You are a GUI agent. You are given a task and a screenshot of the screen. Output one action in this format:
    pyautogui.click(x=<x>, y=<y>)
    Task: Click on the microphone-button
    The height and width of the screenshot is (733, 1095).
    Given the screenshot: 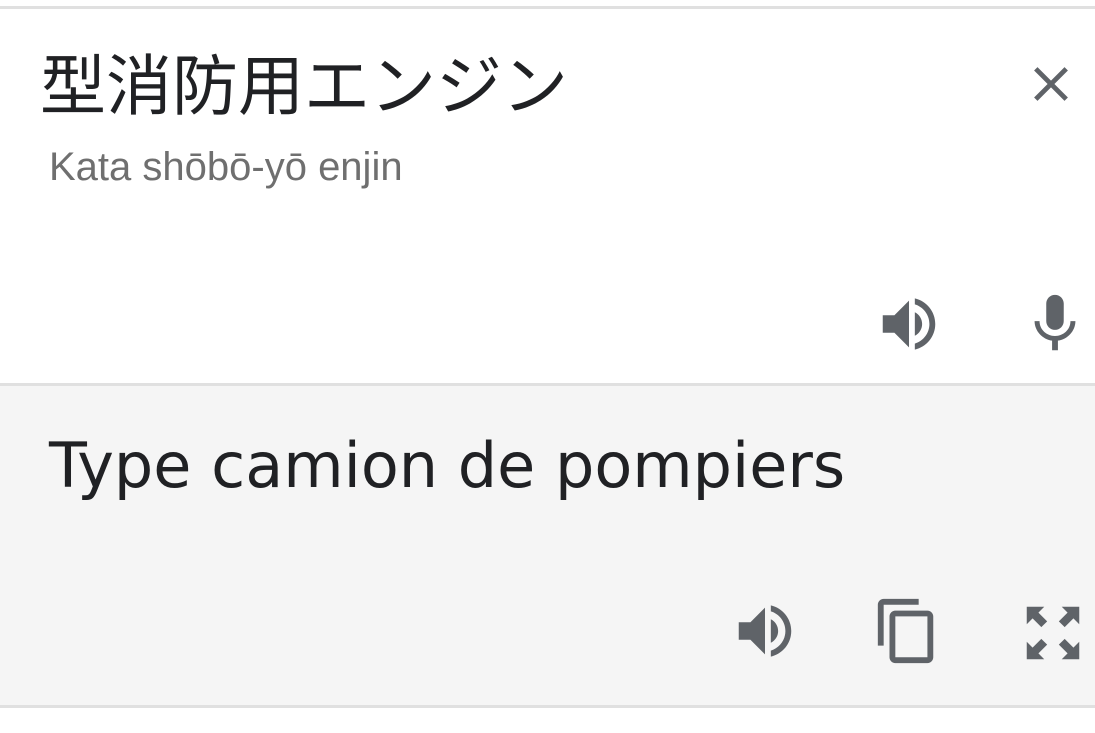 What is the action you would take?
    pyautogui.click(x=1055, y=324)
    